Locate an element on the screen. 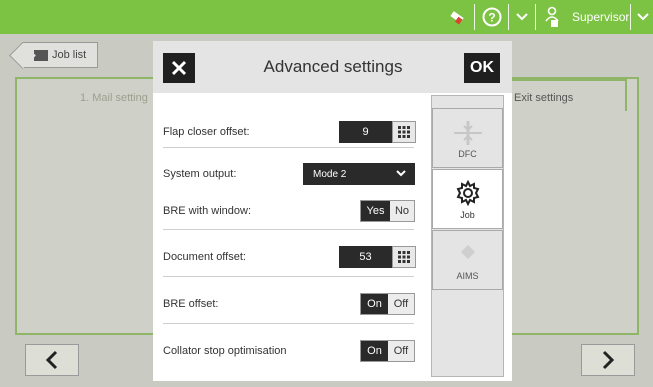 The image size is (653, 387). dialog-title: Advanced settings is located at coordinates (333, 66).